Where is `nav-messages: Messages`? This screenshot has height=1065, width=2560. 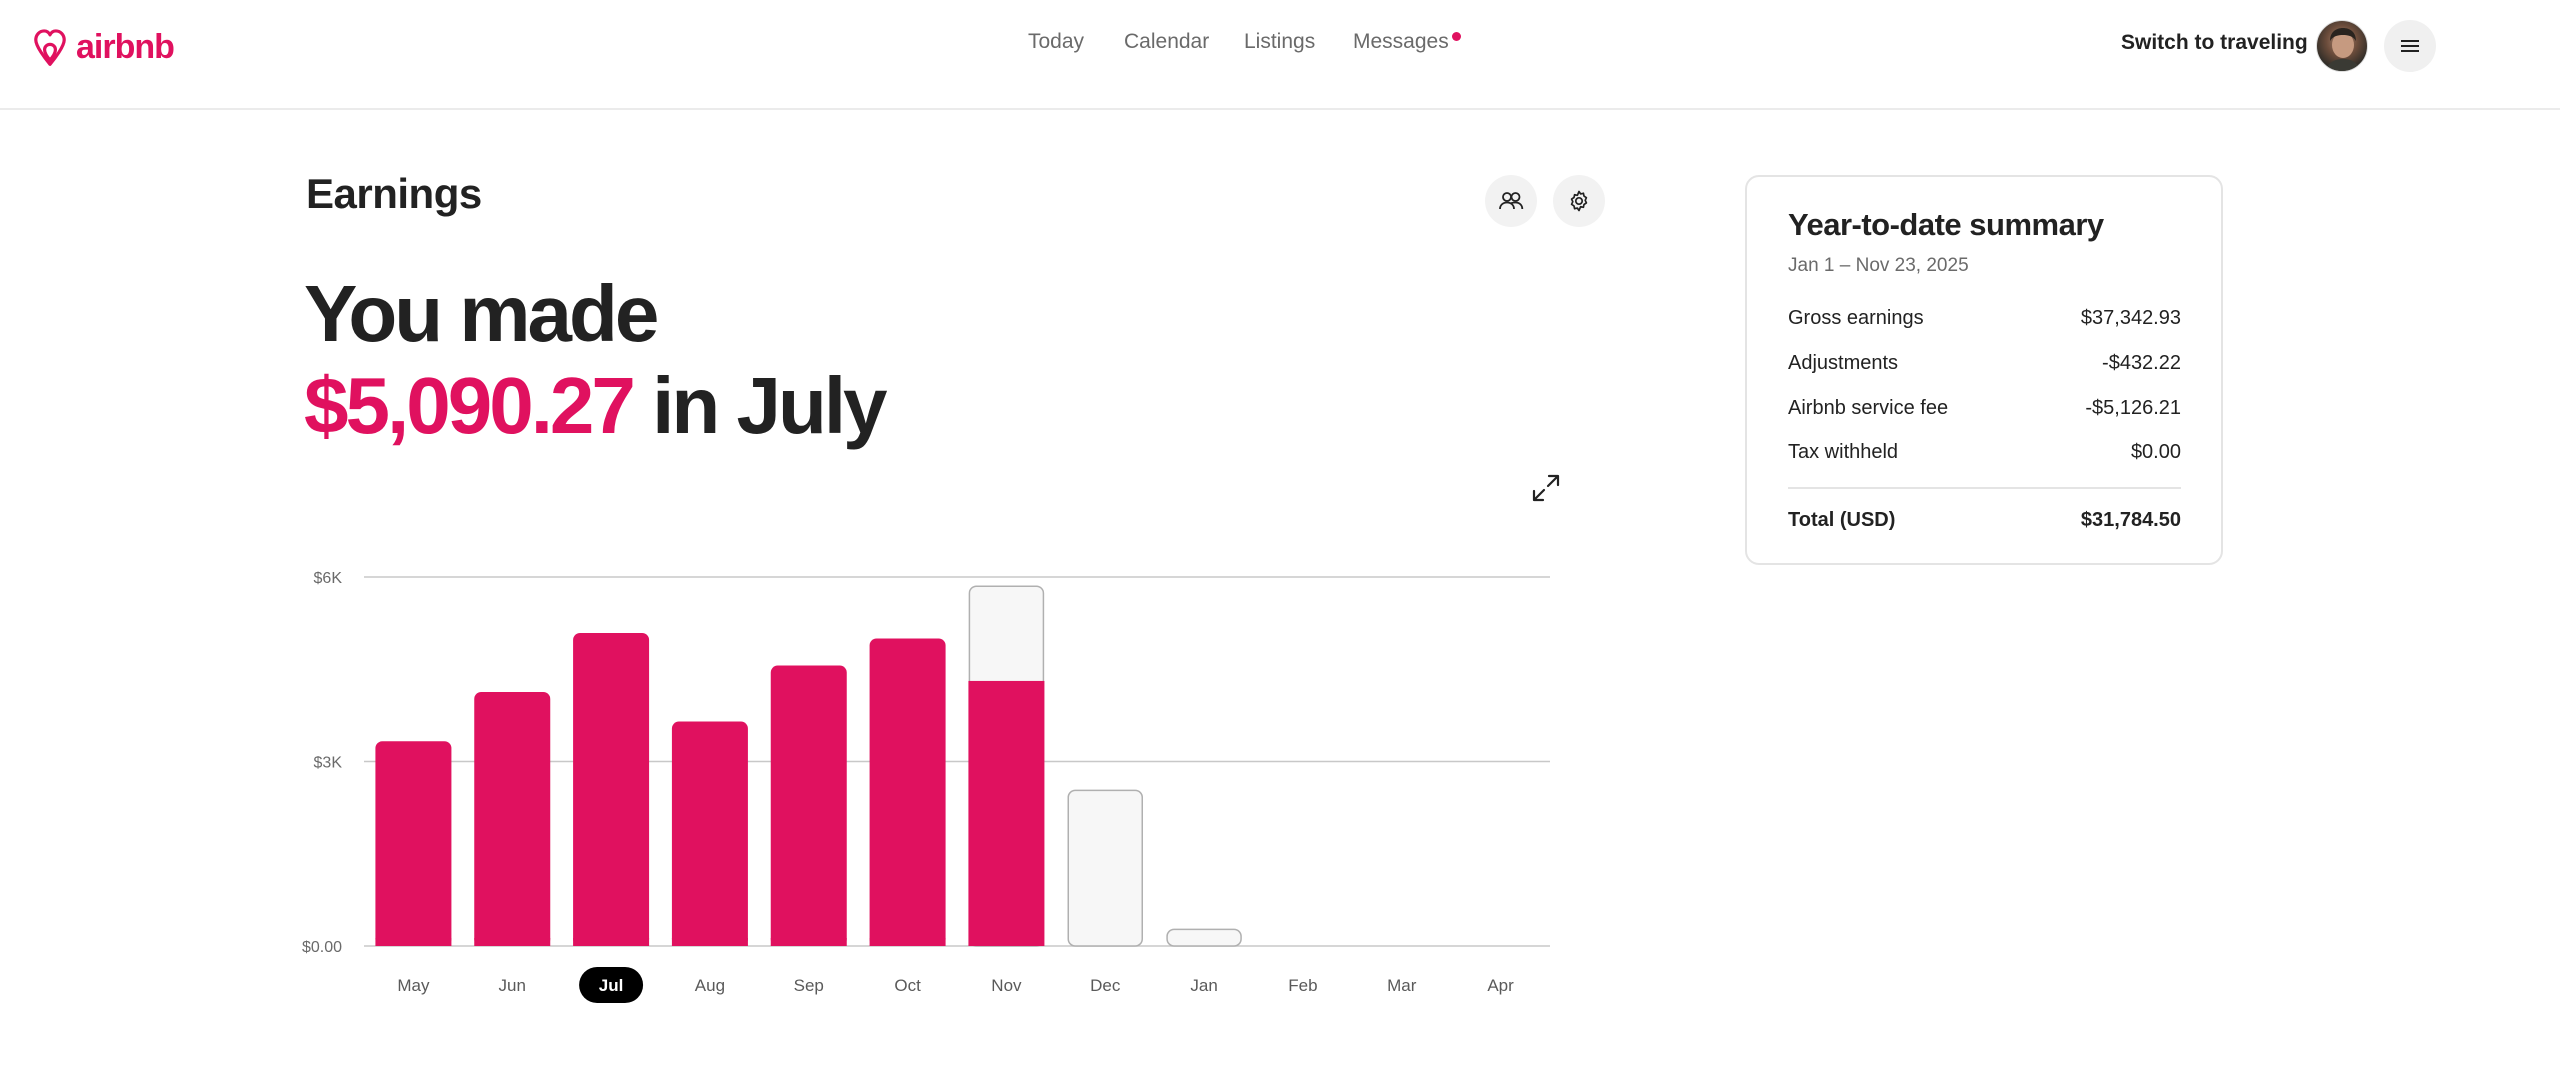 nav-messages: Messages is located at coordinates (1407, 42).